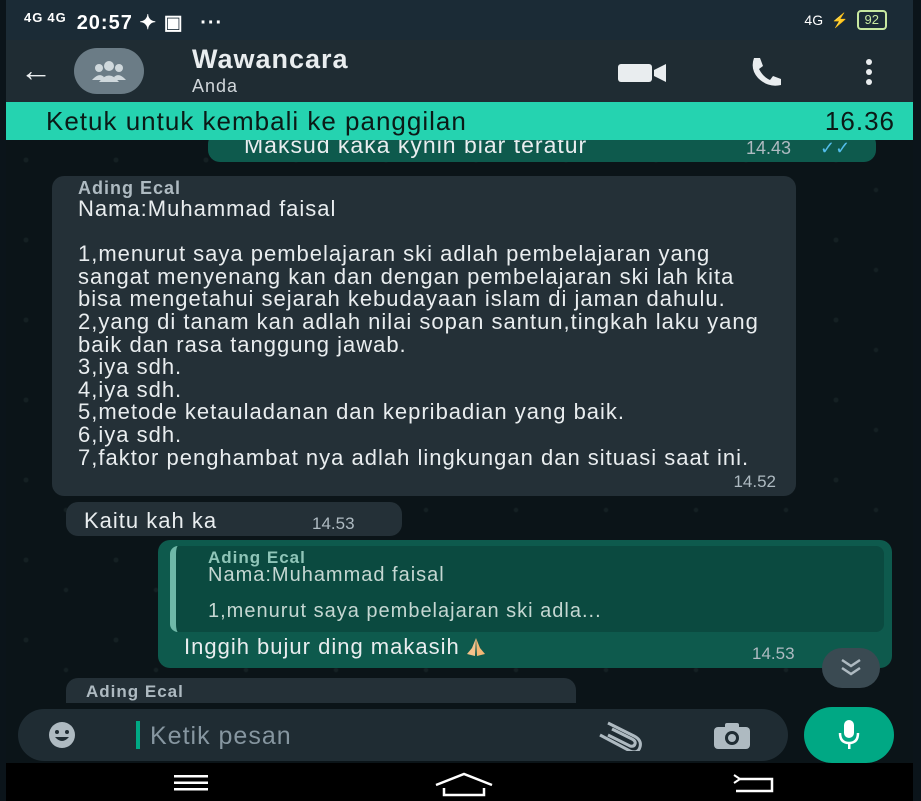  What do you see at coordinates (459, 71) in the screenshot?
I see `chat-header: ← Wawancara Anda` at bounding box center [459, 71].